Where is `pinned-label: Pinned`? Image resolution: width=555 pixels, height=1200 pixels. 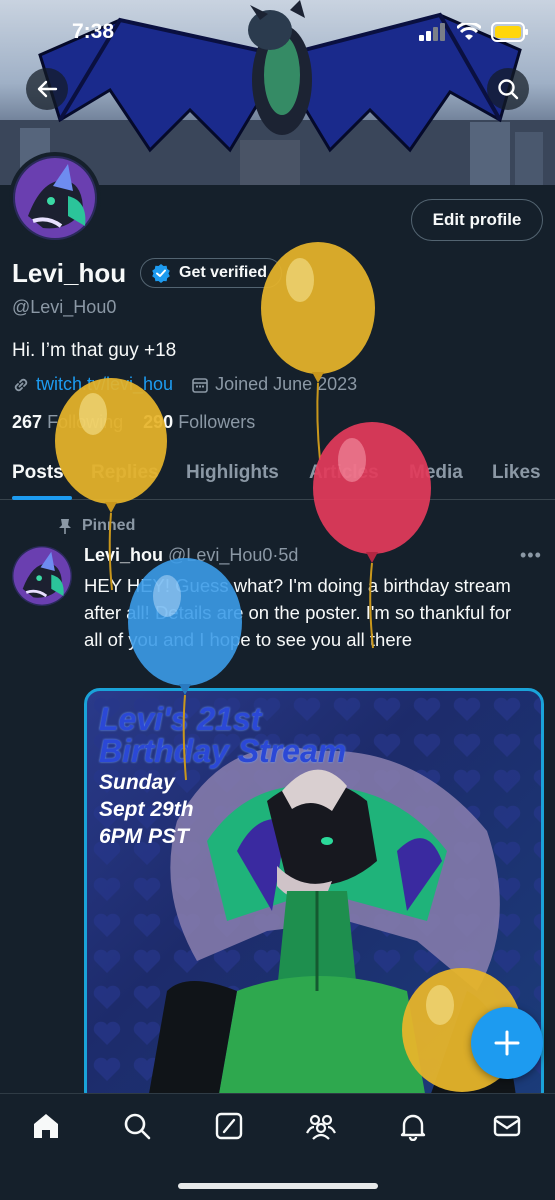 pinned-label: Pinned is located at coordinates (109, 525).